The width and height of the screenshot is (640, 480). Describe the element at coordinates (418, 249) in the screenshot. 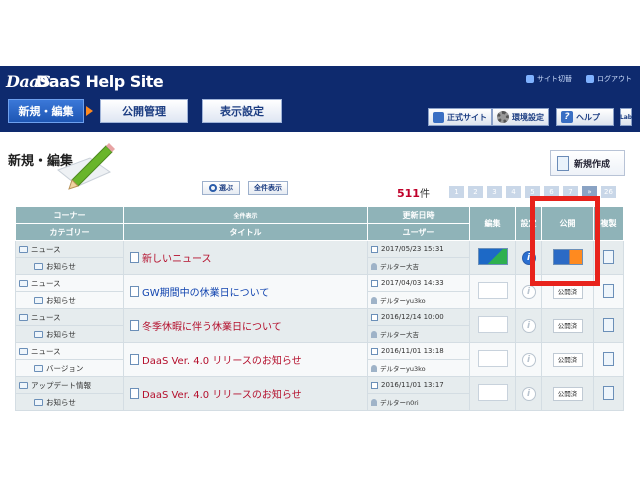

I see `updated-date: 2017/05/23 15:31` at that location.